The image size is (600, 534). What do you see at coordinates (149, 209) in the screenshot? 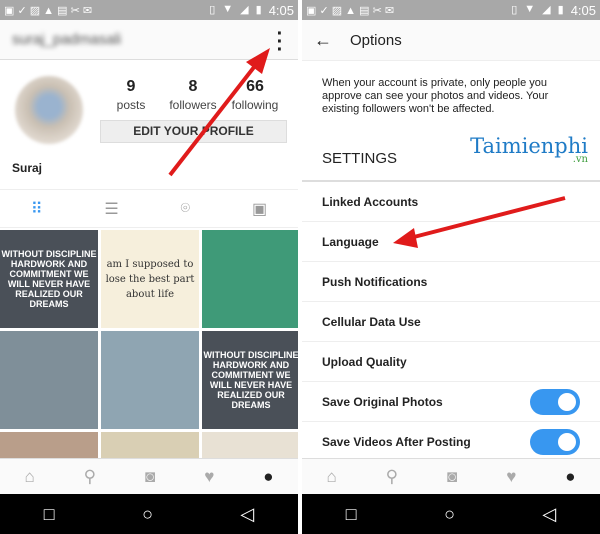
I see `profile-tabs: ⠿ ☰ ⌾ ▣` at bounding box center [149, 209].